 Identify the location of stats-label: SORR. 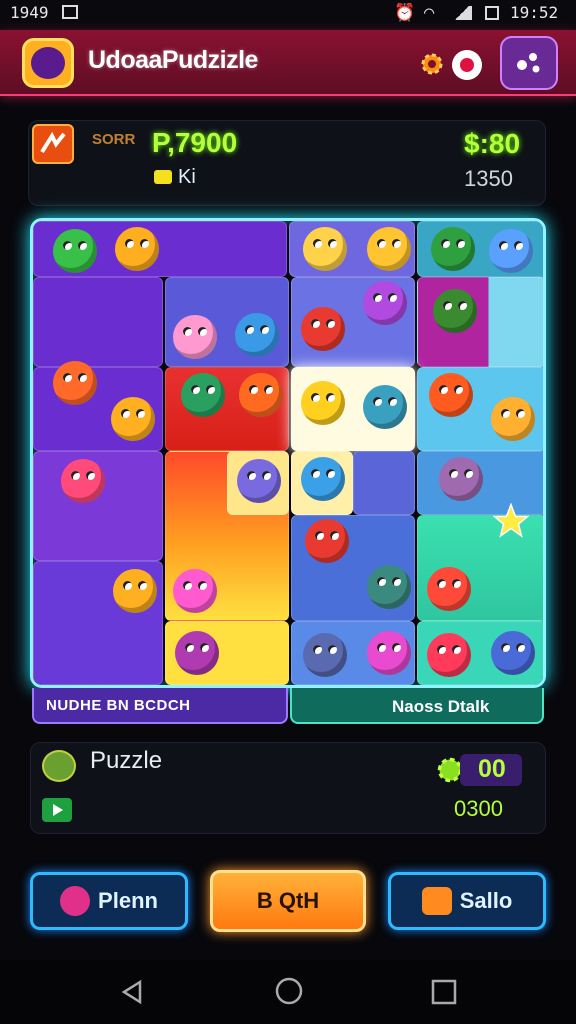
(114, 139).